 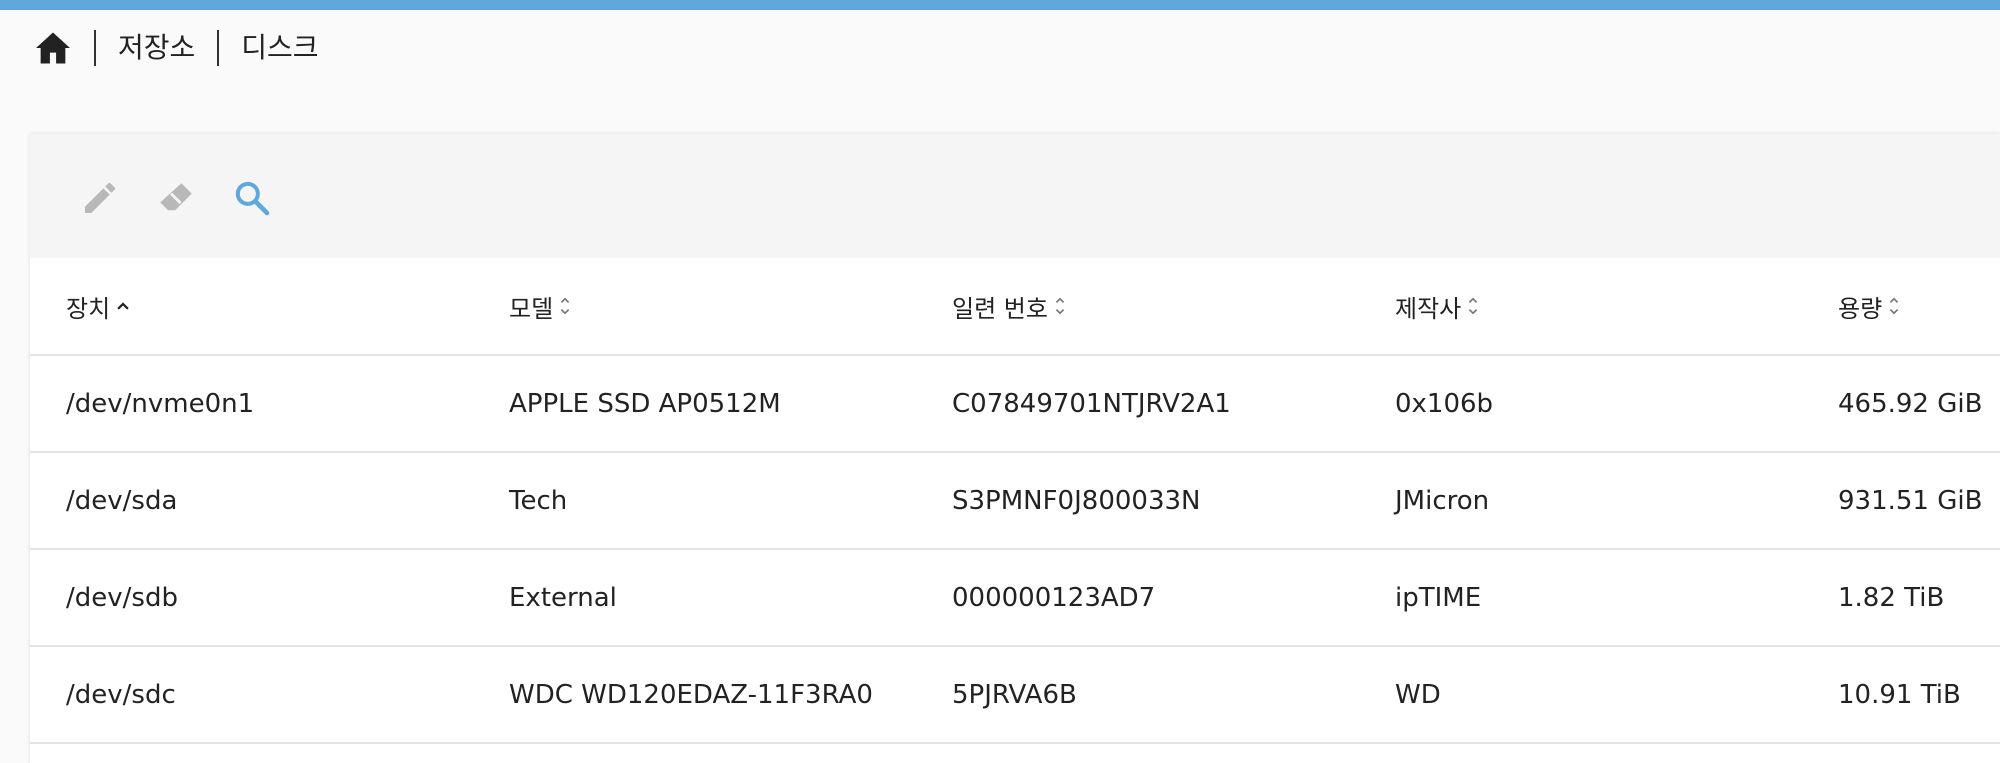 I want to click on column-header-capacity: 용량, so click(x=1869, y=306).